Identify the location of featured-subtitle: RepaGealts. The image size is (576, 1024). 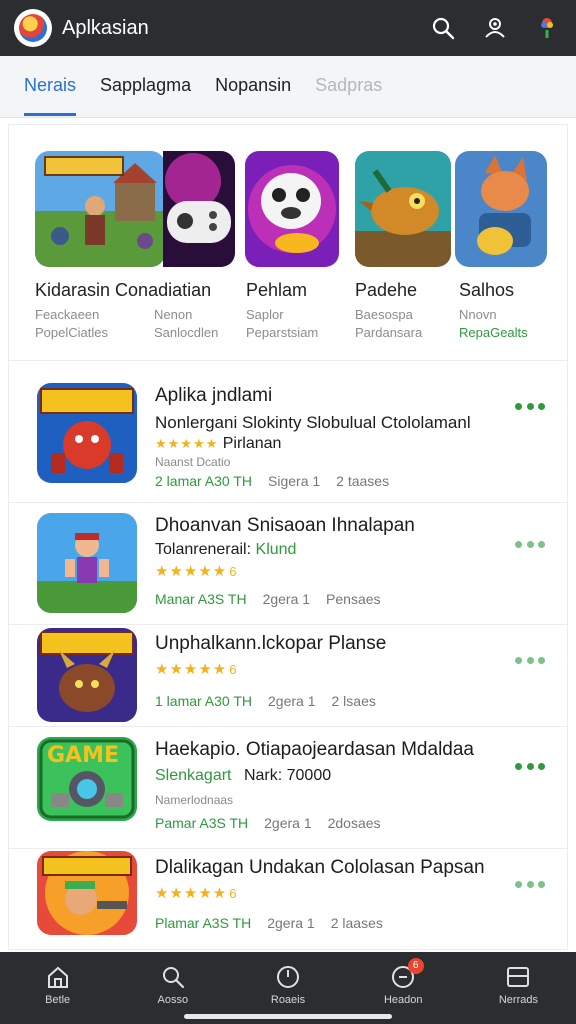
(493, 332).